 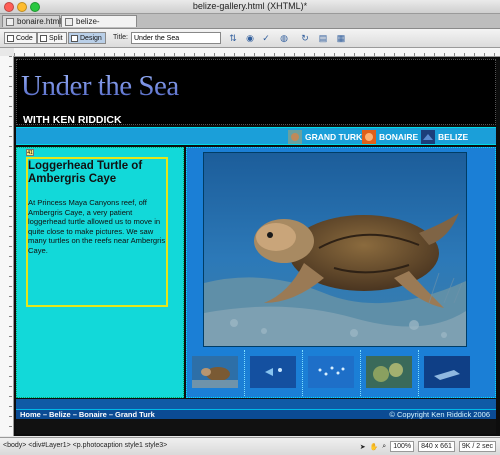 I want to click on page-title-input: Under the Sea, so click(x=176, y=38).